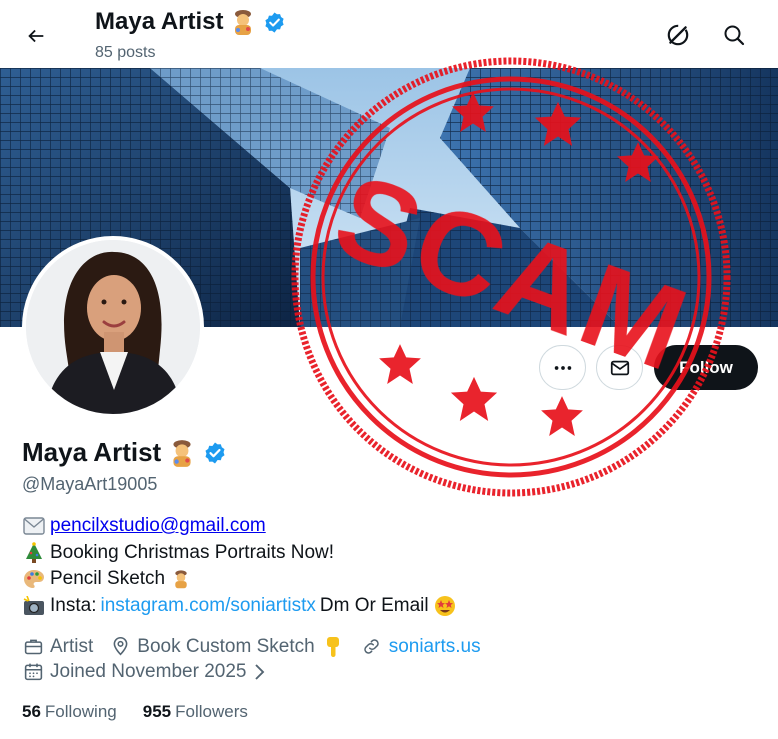  I want to click on grok-button, so click(678, 35).